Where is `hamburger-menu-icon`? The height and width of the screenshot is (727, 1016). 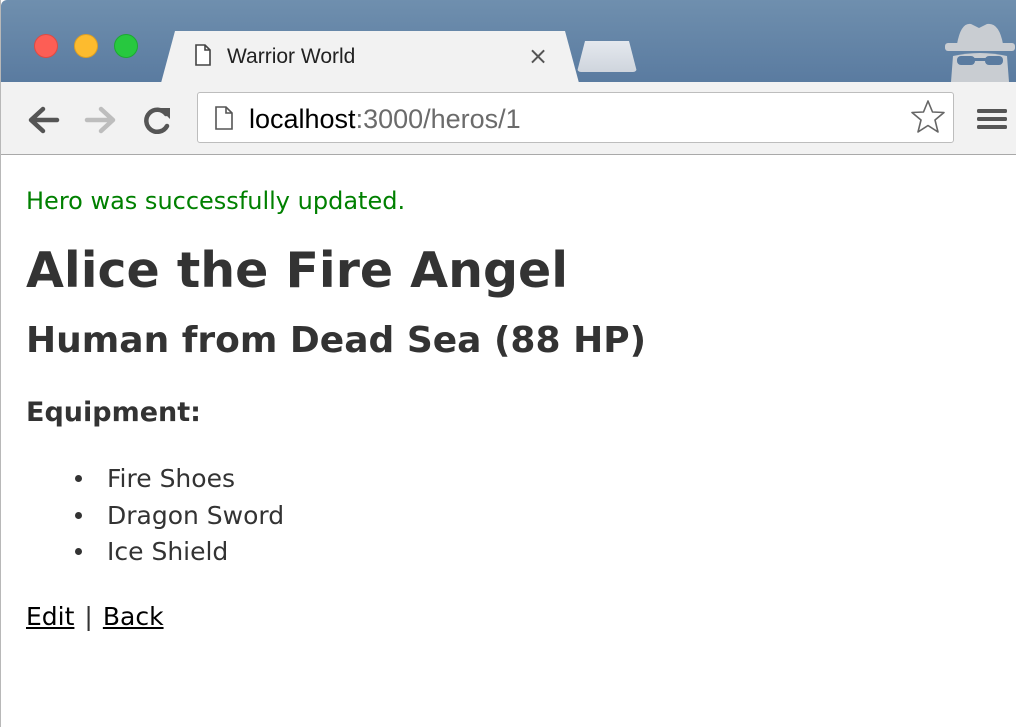
hamburger-menu-icon is located at coordinates (992, 119).